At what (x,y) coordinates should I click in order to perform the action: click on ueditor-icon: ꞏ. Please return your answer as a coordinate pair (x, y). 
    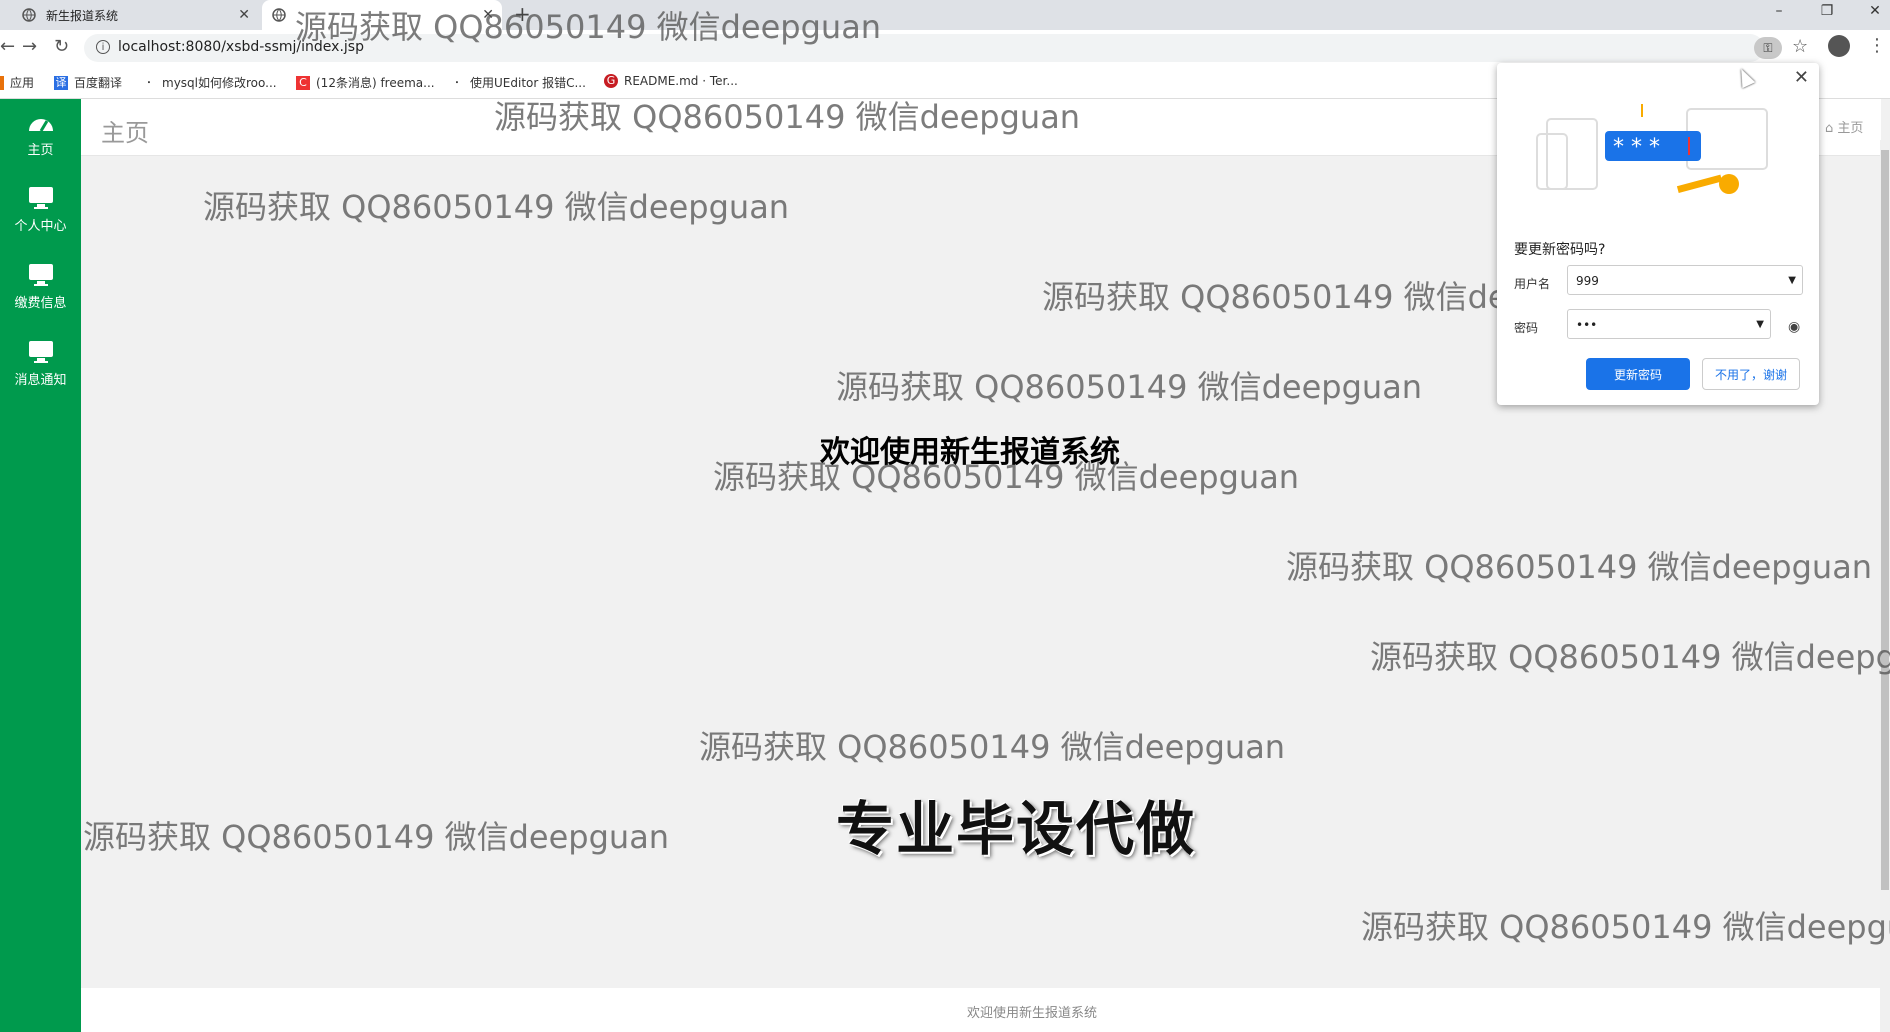
    Looking at the image, I should click on (457, 82).